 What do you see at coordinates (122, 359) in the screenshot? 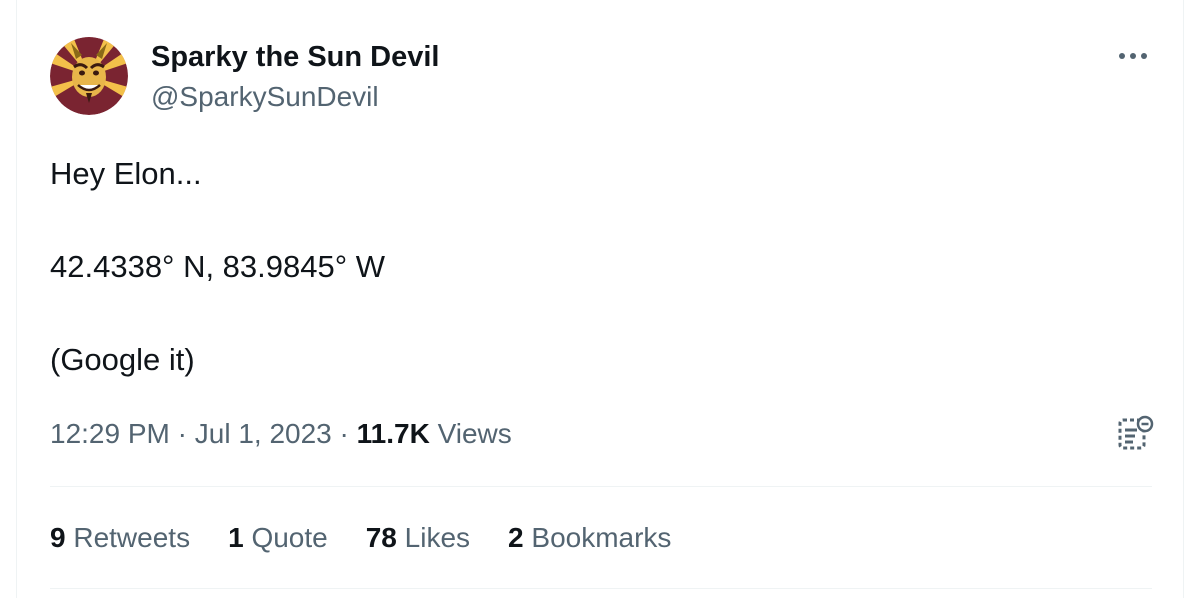
I see `tweet-text-line: (Google it)` at bounding box center [122, 359].